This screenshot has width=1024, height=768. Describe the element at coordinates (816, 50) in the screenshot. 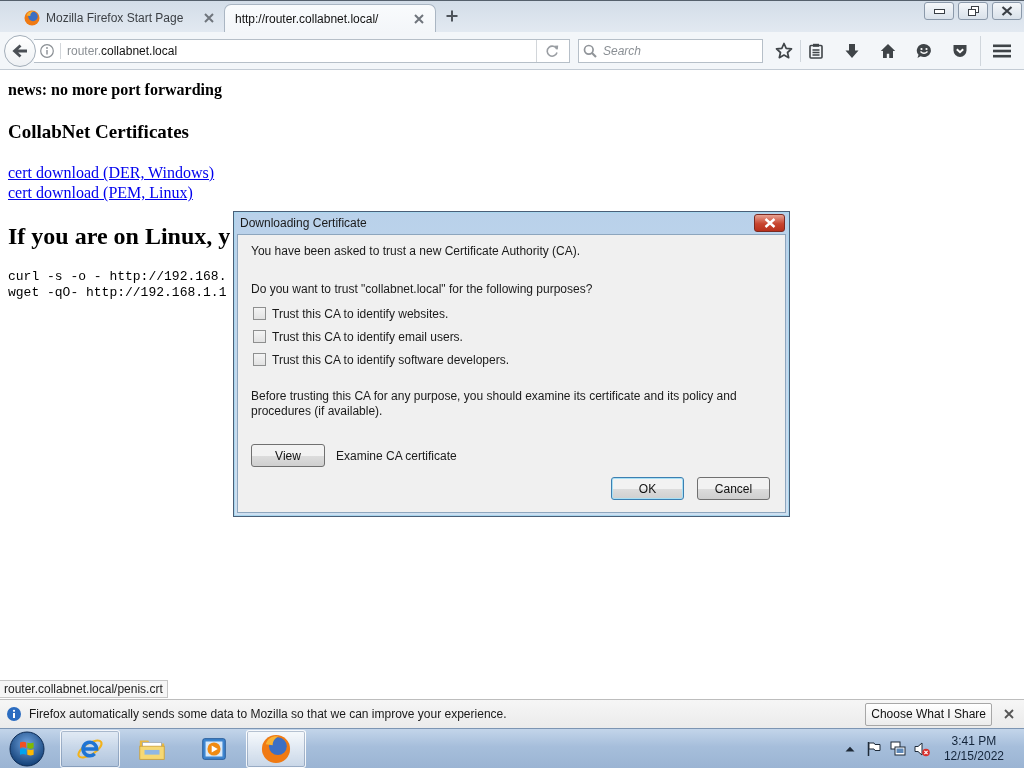

I see `clipboard-icon` at that location.